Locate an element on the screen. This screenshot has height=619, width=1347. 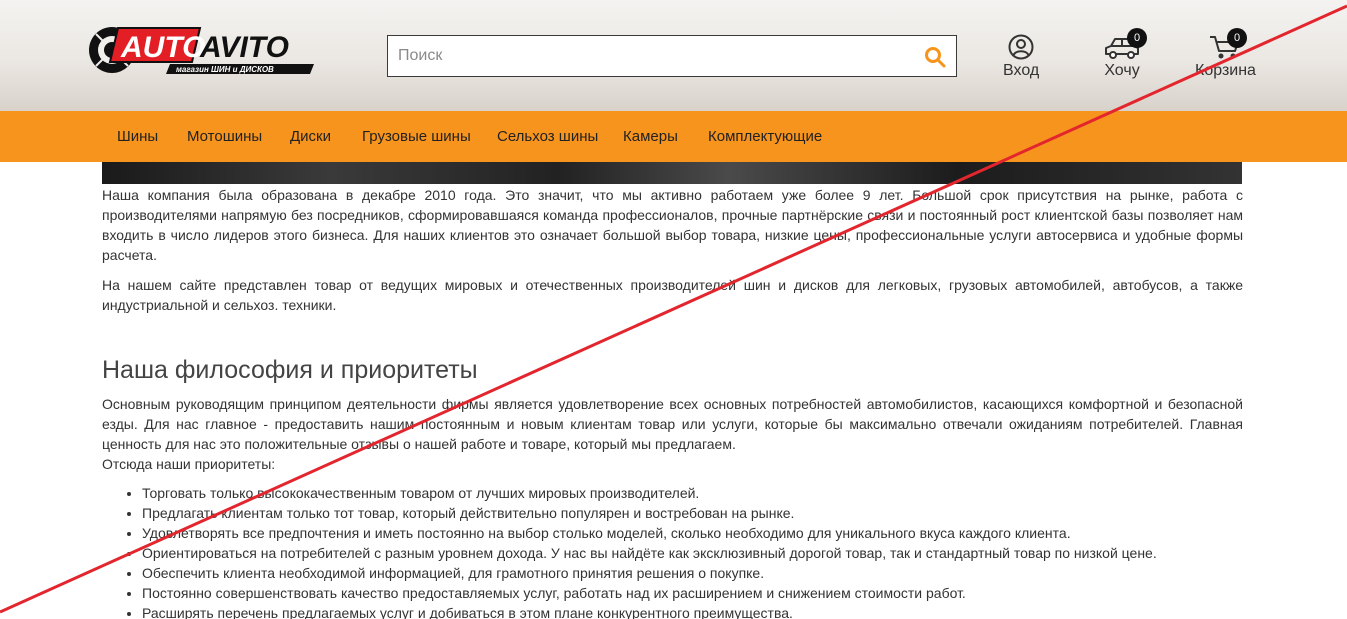
search-box is located at coordinates (672, 56).